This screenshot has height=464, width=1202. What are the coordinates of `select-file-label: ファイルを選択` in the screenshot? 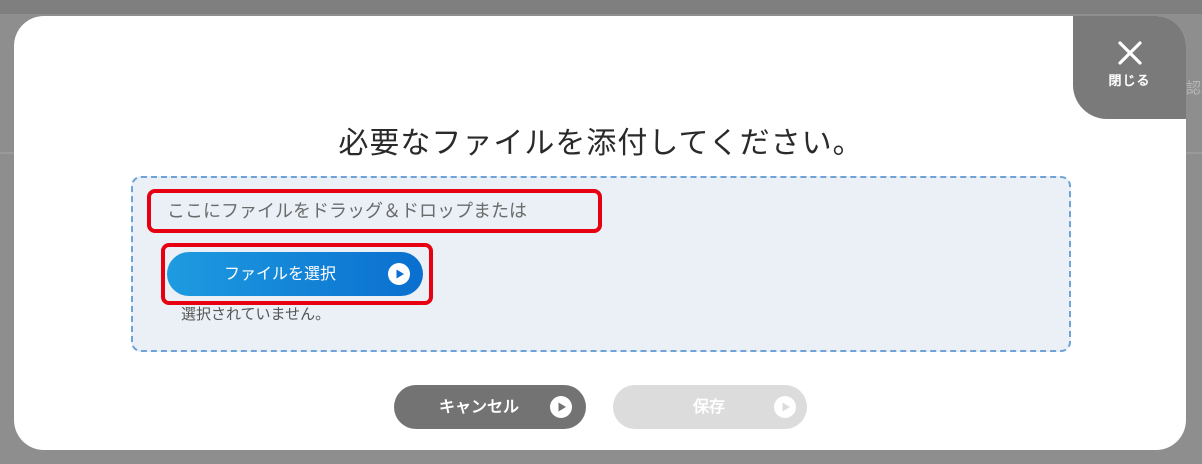 It's located at (279, 273).